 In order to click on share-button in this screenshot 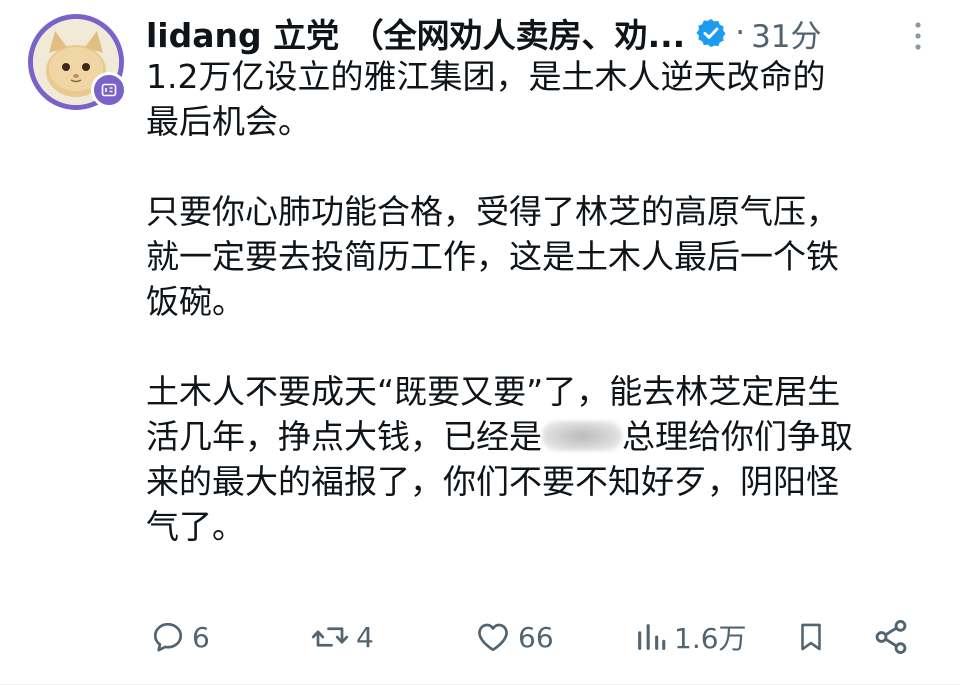, I will do `click(891, 637)`.